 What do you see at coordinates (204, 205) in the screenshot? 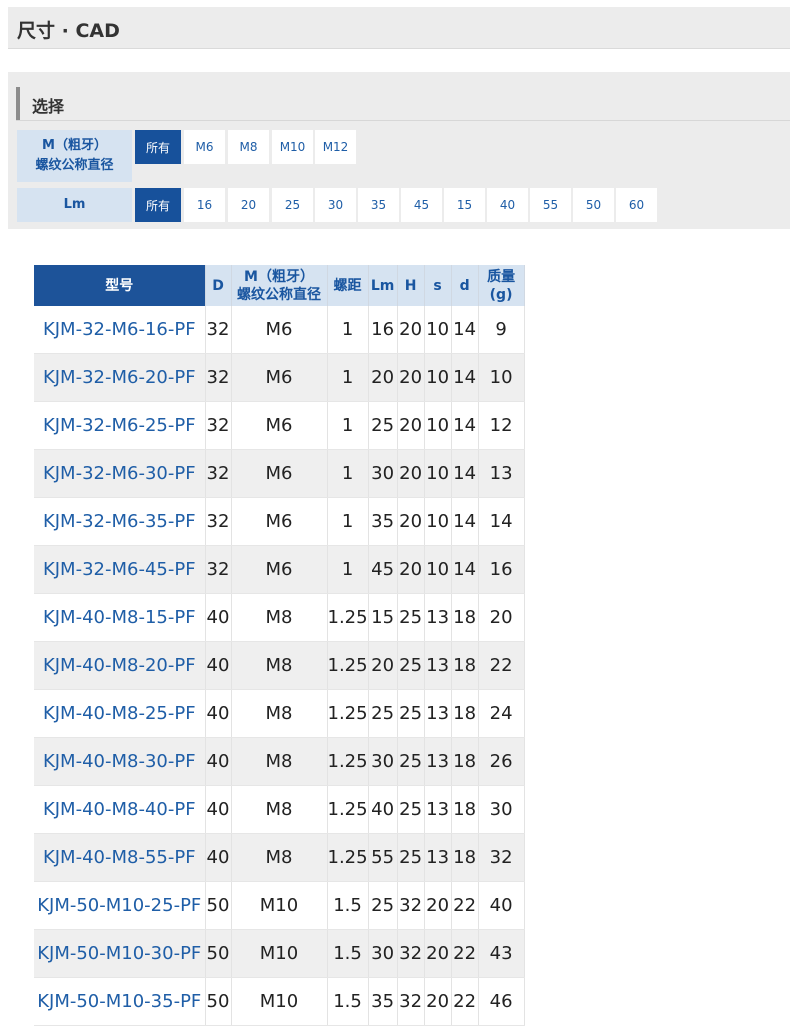
I see `filter-option-lm-16: 16` at bounding box center [204, 205].